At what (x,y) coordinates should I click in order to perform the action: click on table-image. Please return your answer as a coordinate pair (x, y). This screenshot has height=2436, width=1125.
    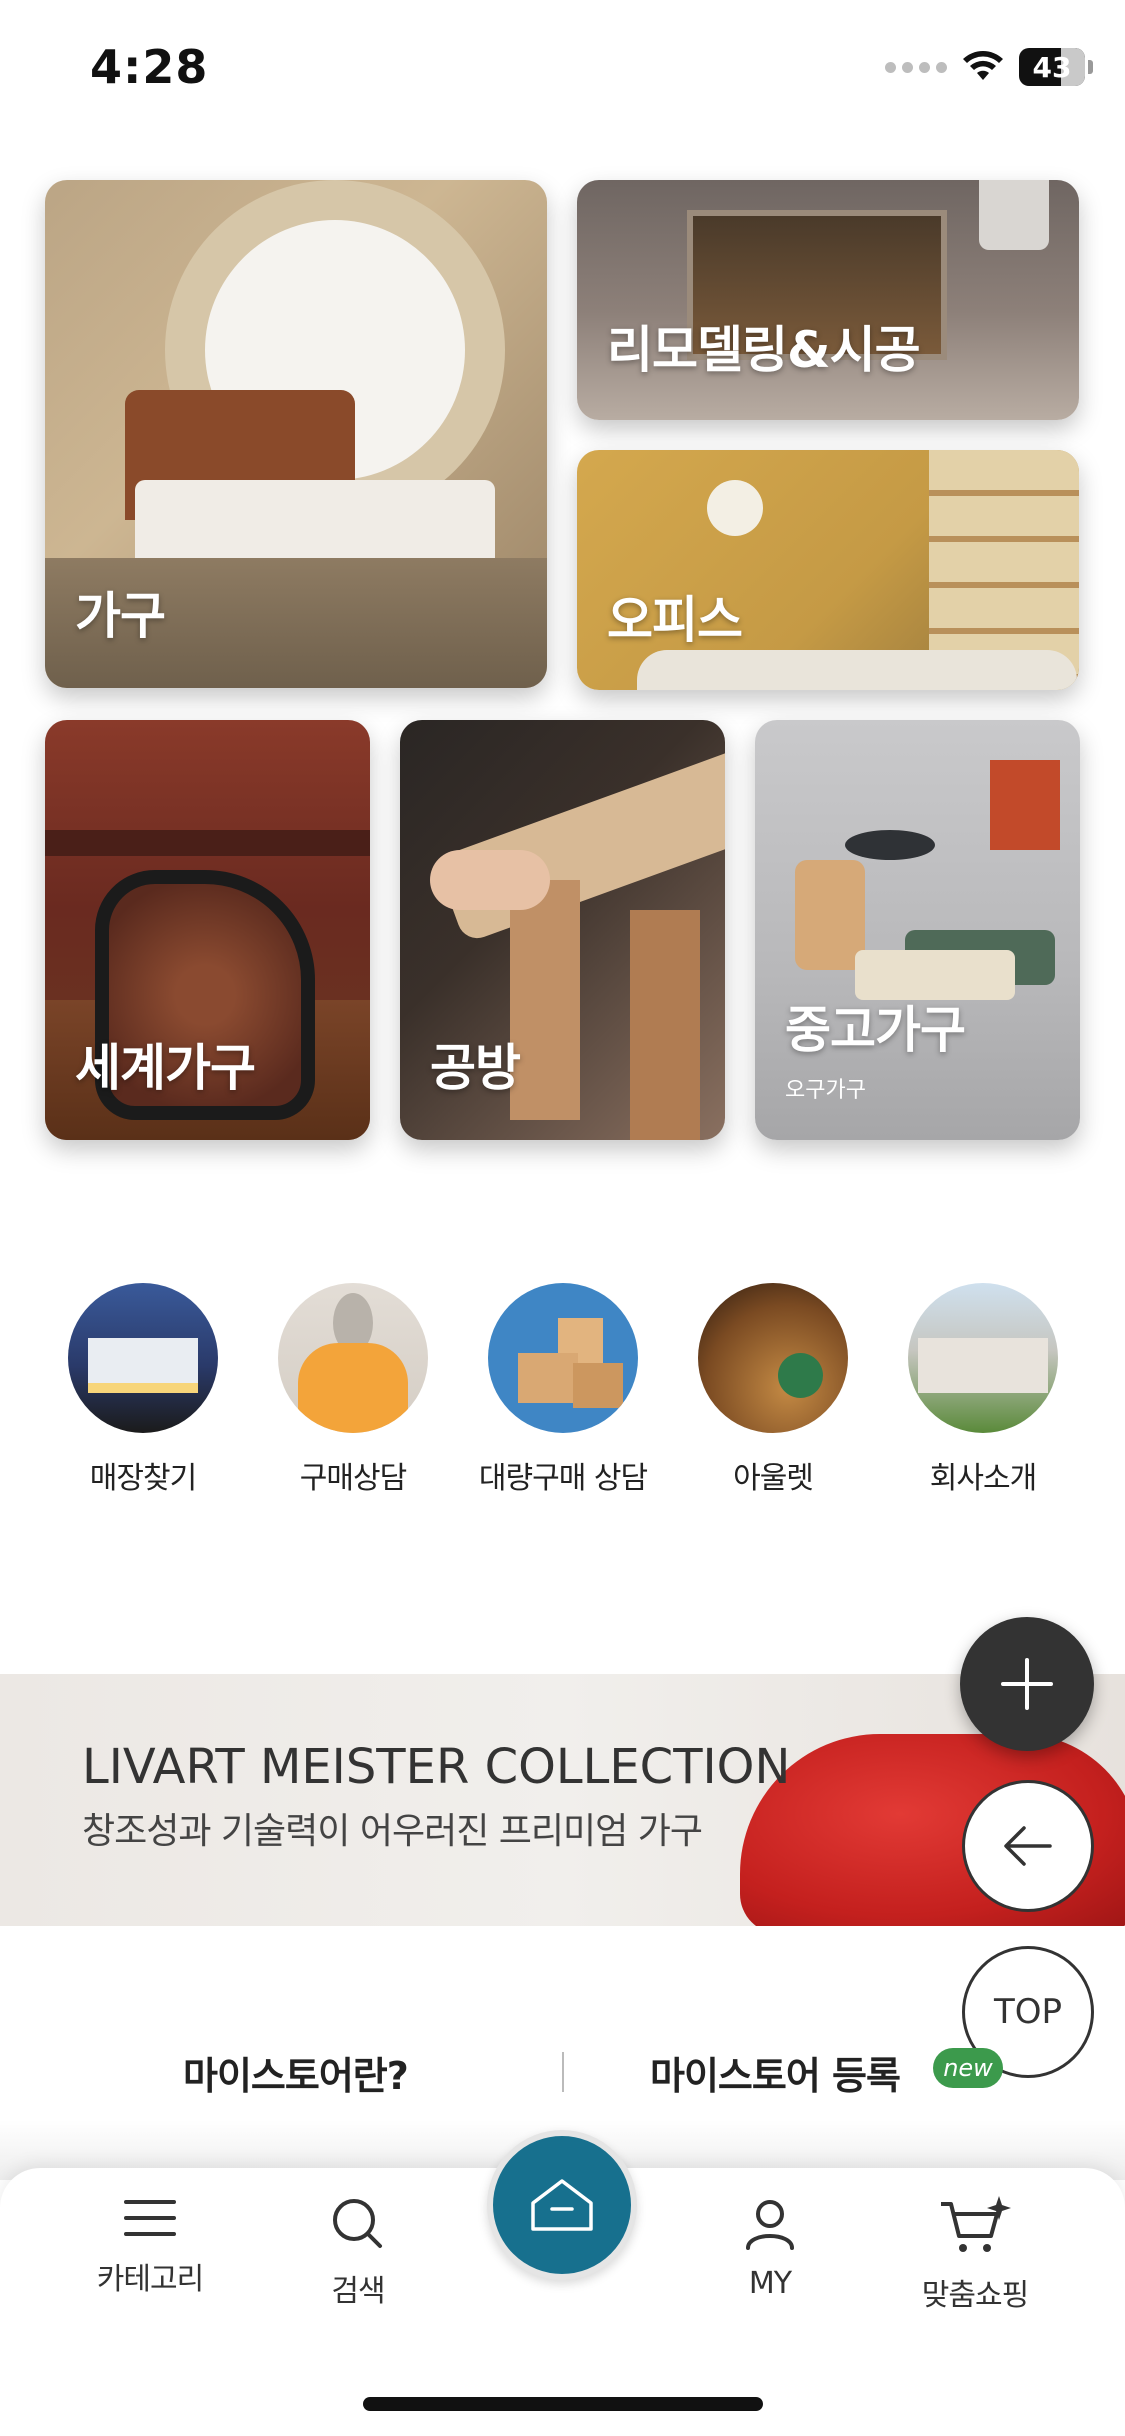
    Looking at the image, I should click on (857, 670).